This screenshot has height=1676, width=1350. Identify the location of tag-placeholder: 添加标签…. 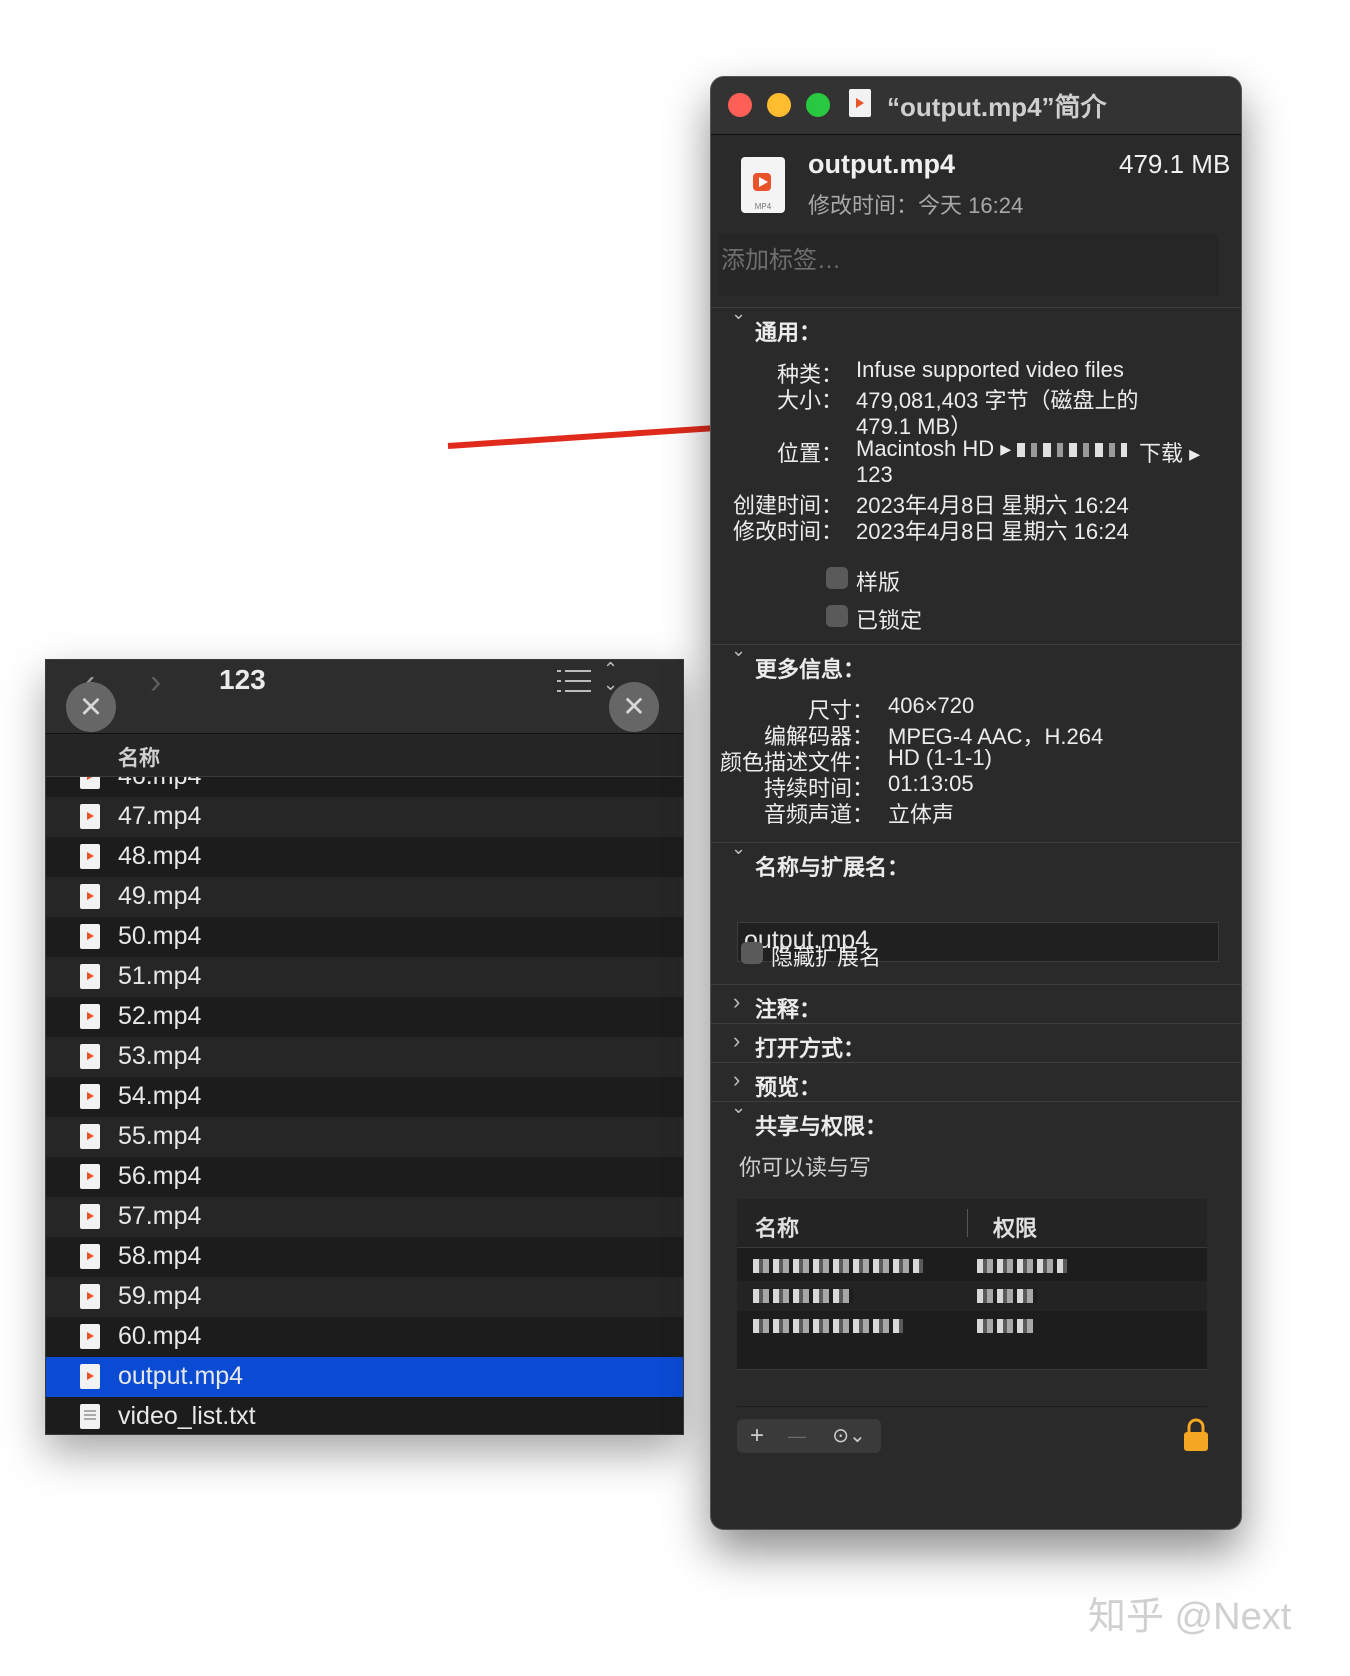
(781, 260).